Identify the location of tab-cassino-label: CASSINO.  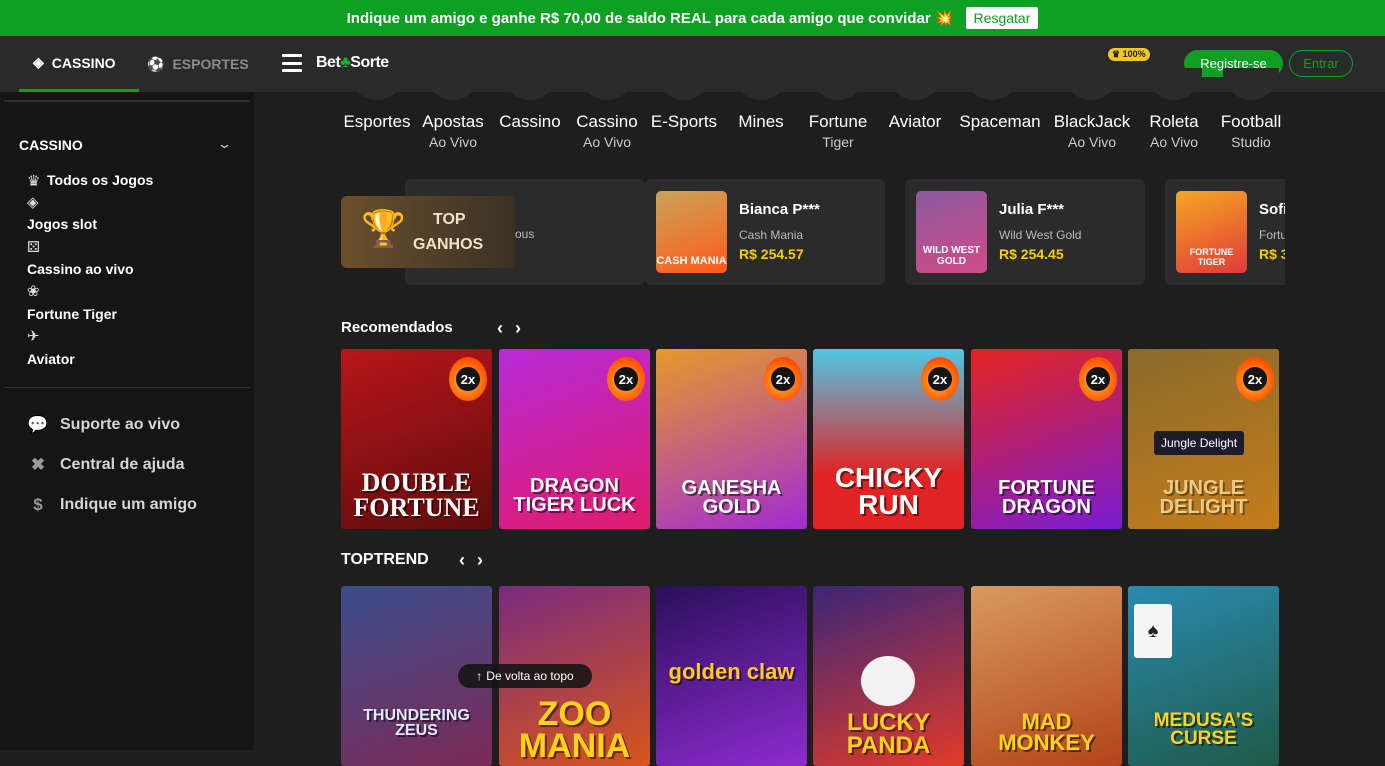
(83, 62).